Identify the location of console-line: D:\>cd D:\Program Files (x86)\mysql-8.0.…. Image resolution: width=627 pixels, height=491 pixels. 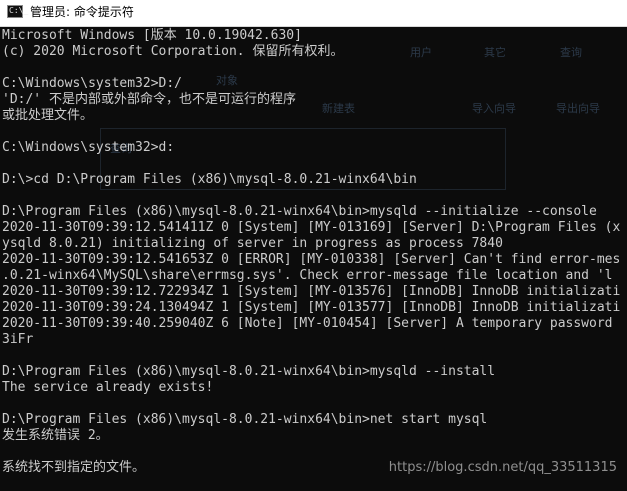
(209, 179).